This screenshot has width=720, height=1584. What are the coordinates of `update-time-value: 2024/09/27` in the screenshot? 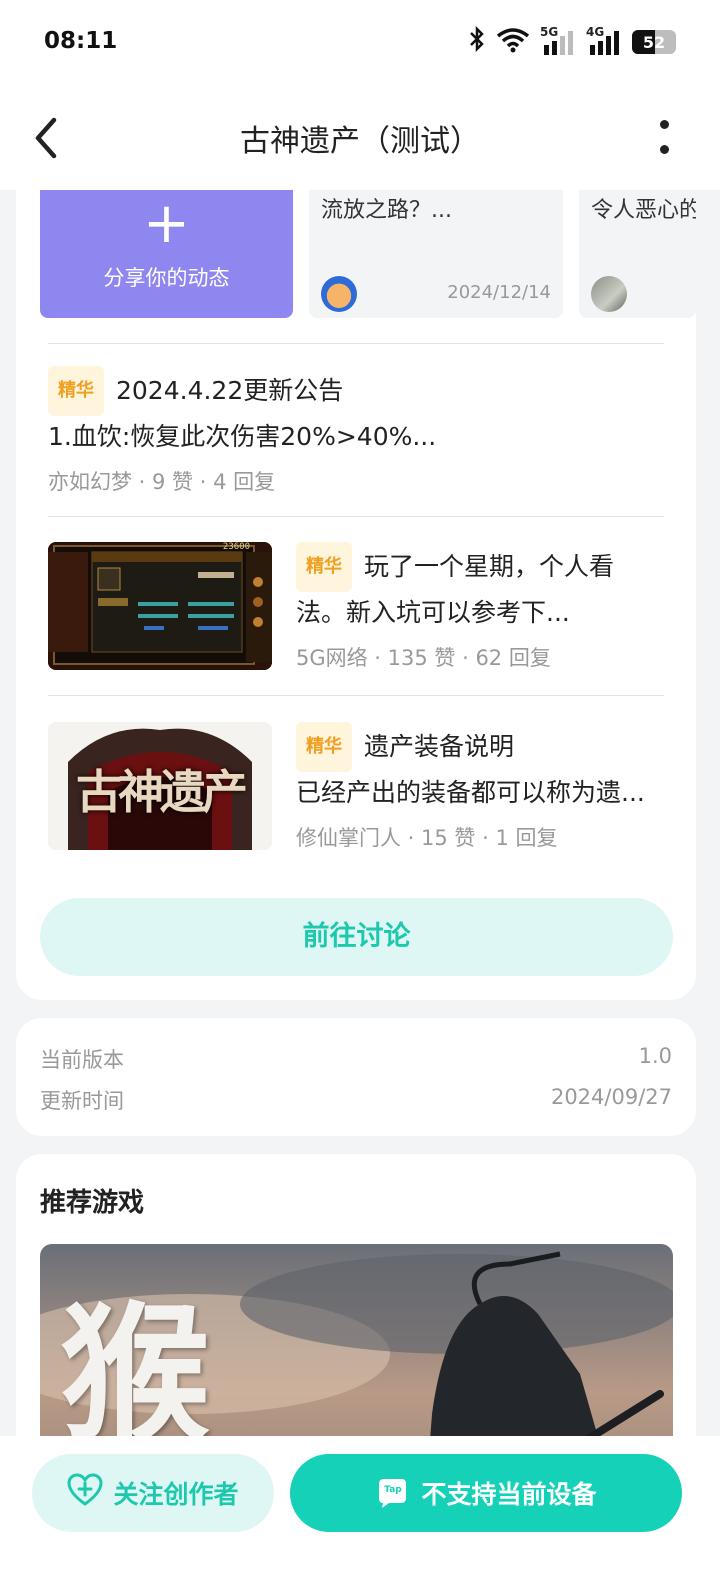 It's located at (611, 1097).